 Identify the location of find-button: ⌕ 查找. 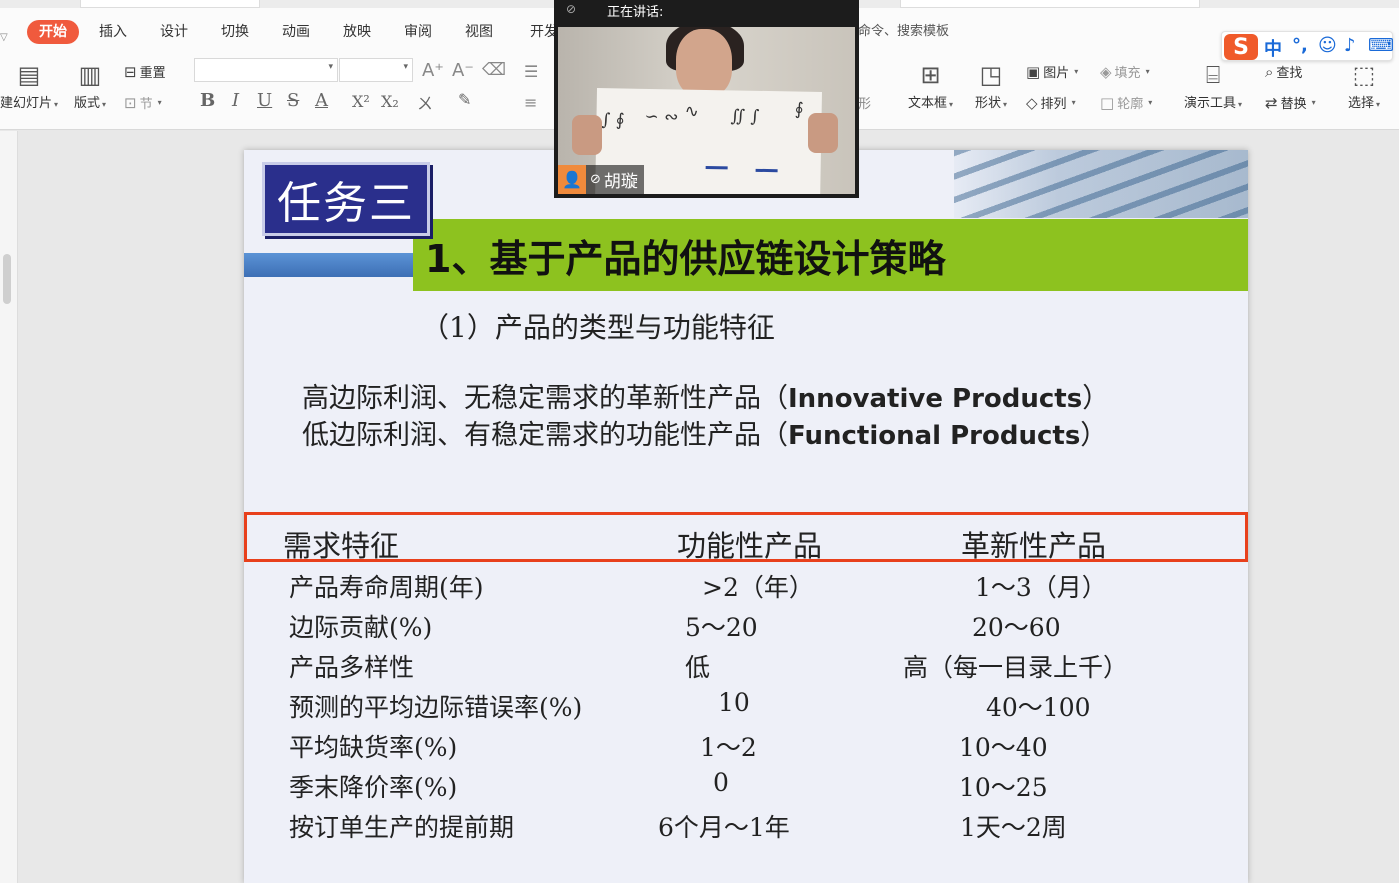
(1284, 72).